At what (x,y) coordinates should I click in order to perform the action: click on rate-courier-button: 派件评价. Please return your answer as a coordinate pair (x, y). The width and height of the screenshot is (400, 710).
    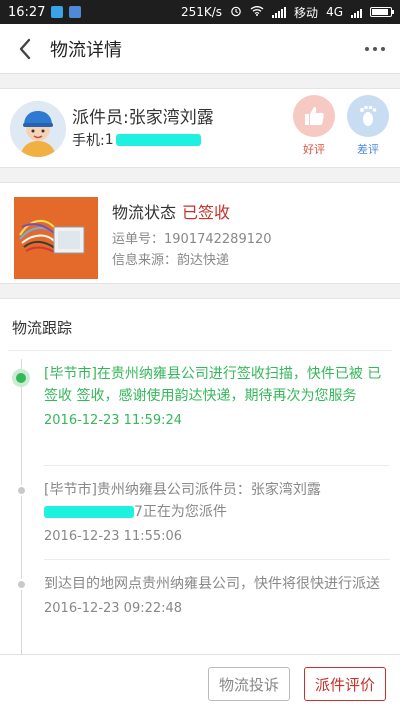
    Looking at the image, I should click on (345, 684).